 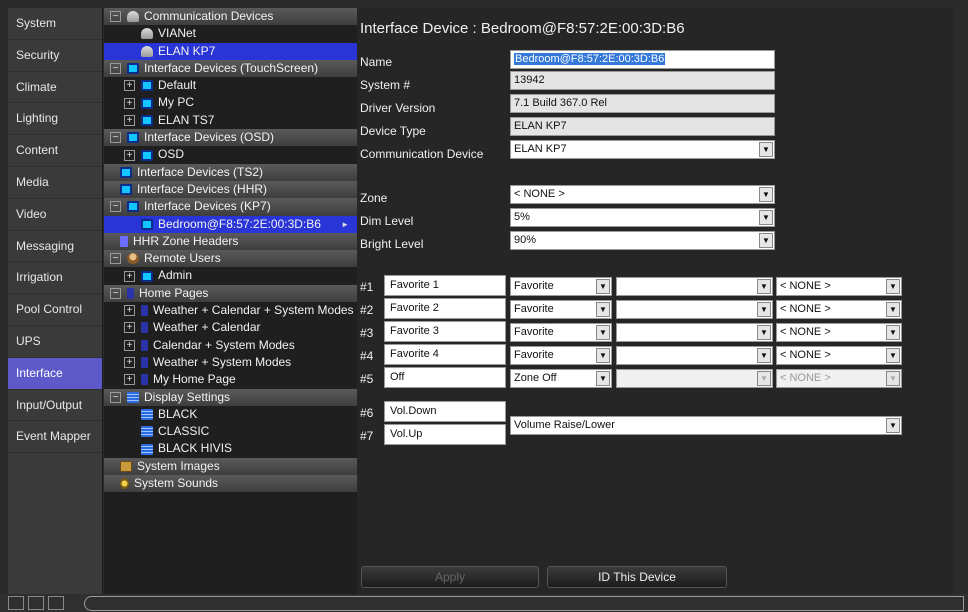 I want to click on tree-item: BLACK, so click(x=230, y=414).